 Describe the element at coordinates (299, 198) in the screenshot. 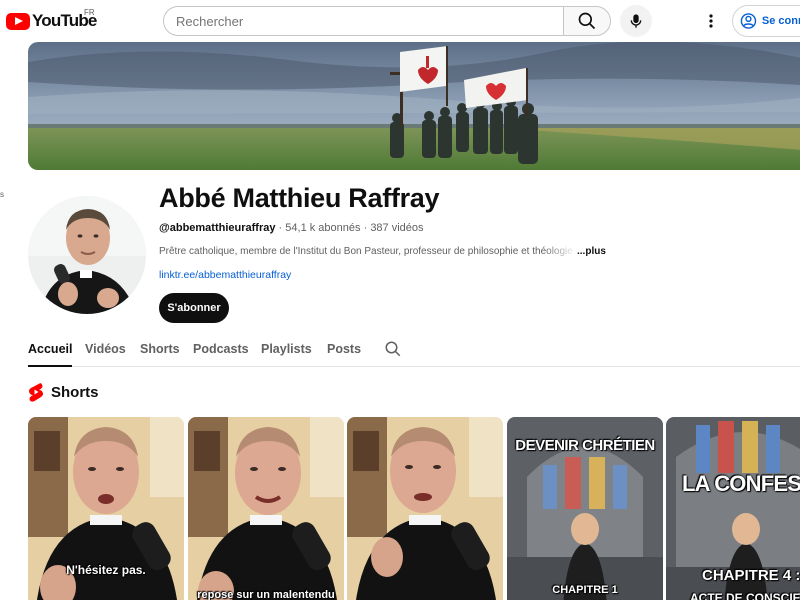

I see `channel-name: Abbé Matthieu Raffray` at that location.